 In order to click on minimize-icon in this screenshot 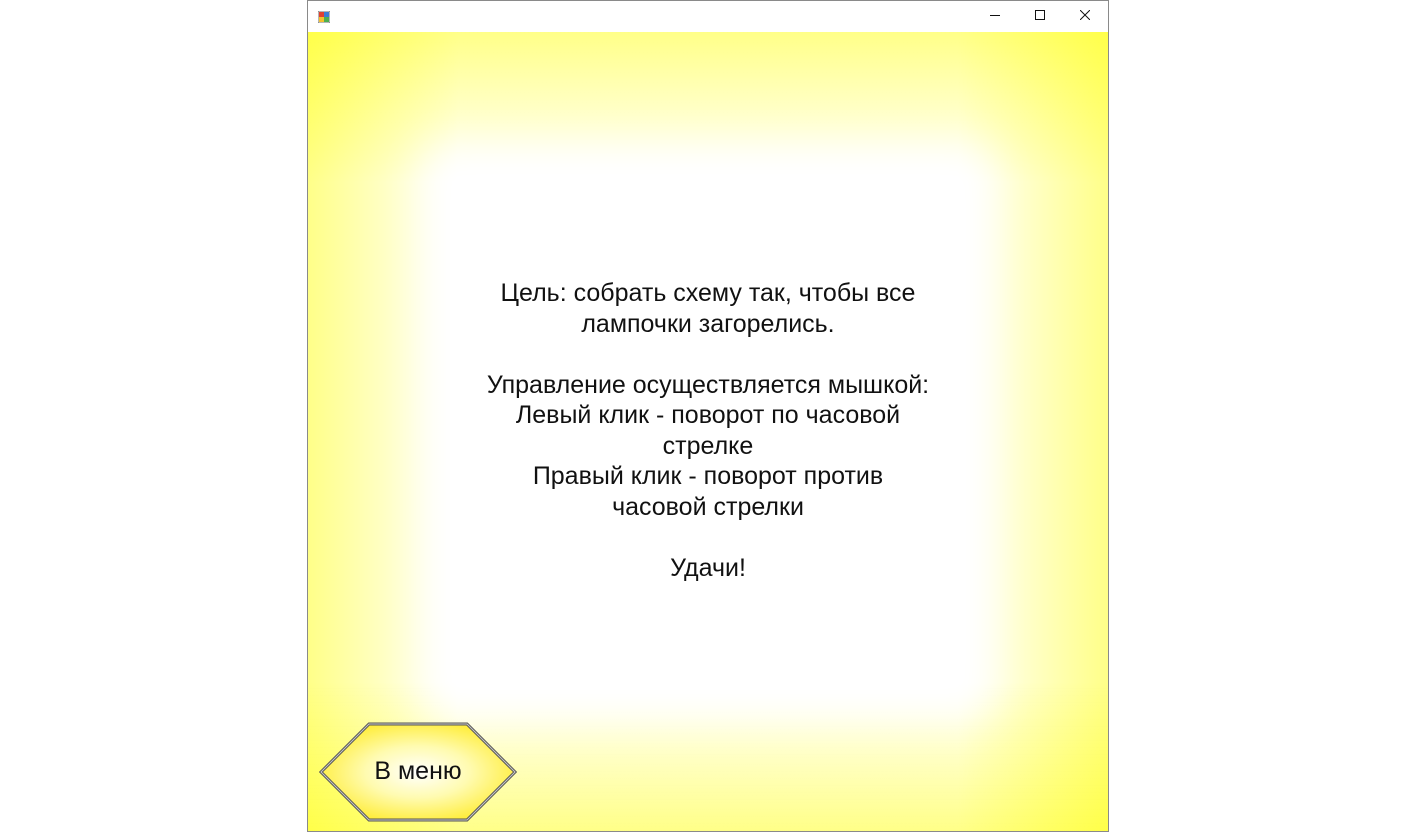, I will do `click(995, 16)`.